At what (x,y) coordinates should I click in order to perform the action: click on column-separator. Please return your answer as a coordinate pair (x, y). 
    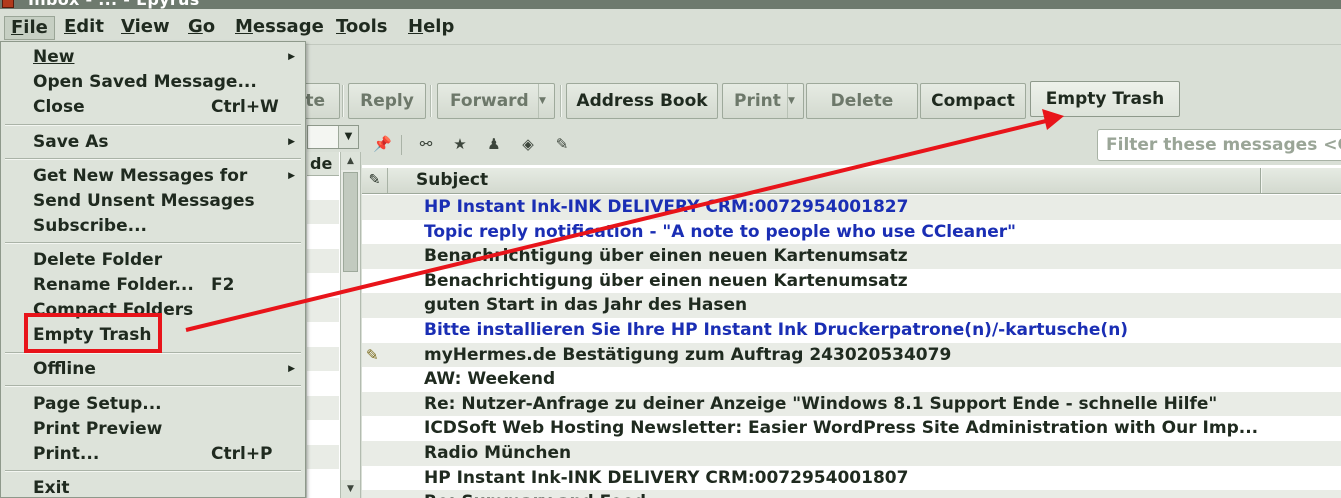
    Looking at the image, I should click on (1261, 180).